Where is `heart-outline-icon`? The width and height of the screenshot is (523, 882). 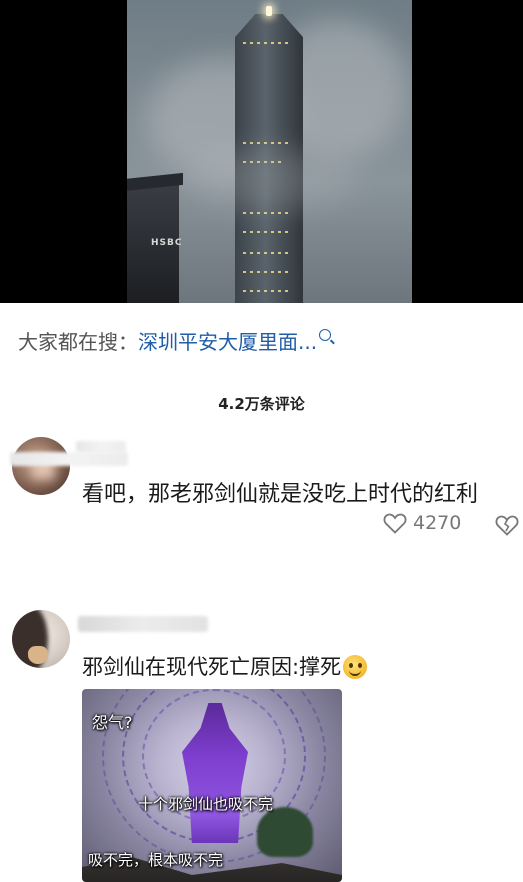
heart-outline-icon is located at coordinates (395, 523).